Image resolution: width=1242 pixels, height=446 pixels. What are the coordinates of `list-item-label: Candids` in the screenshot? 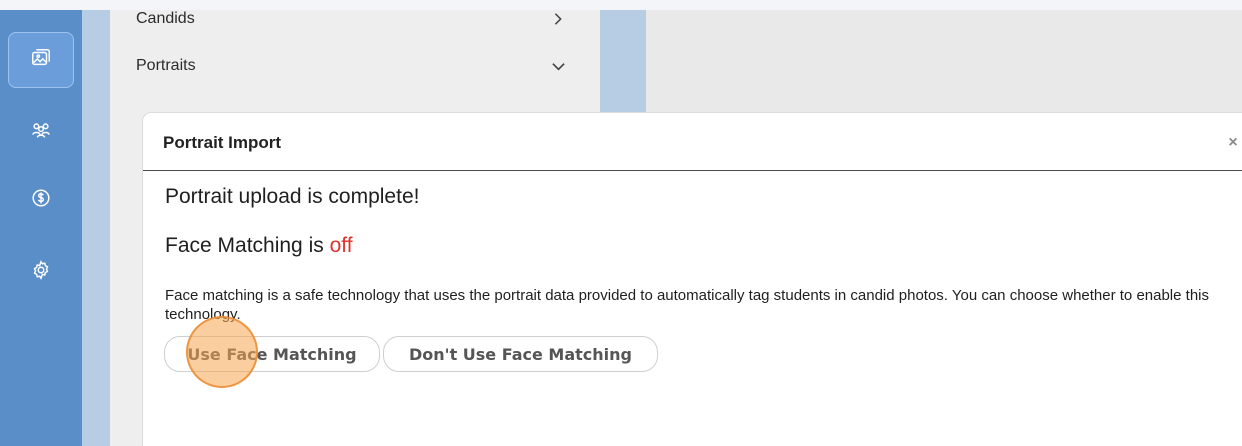 It's located at (165, 18).